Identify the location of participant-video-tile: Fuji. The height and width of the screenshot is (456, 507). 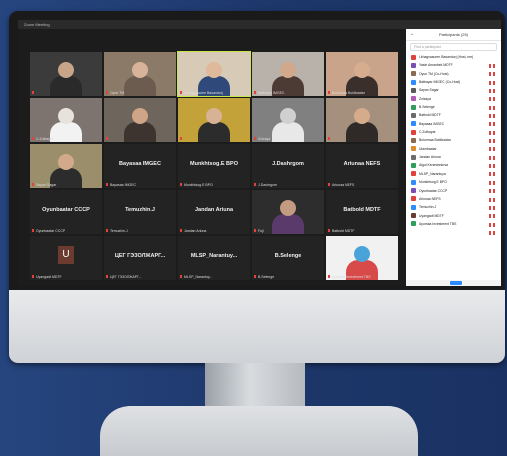
(288, 212).